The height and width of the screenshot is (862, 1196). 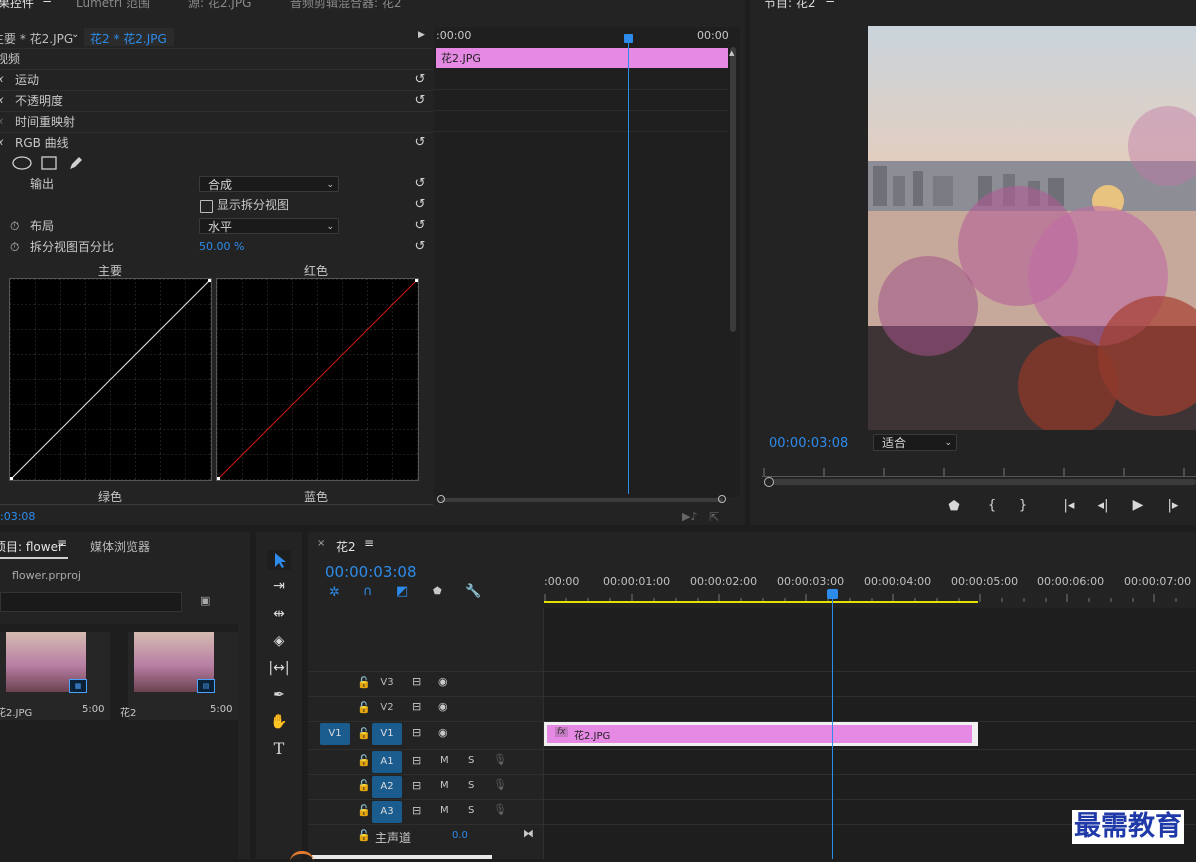 I want to click on solo-button: S, so click(x=471, y=760).